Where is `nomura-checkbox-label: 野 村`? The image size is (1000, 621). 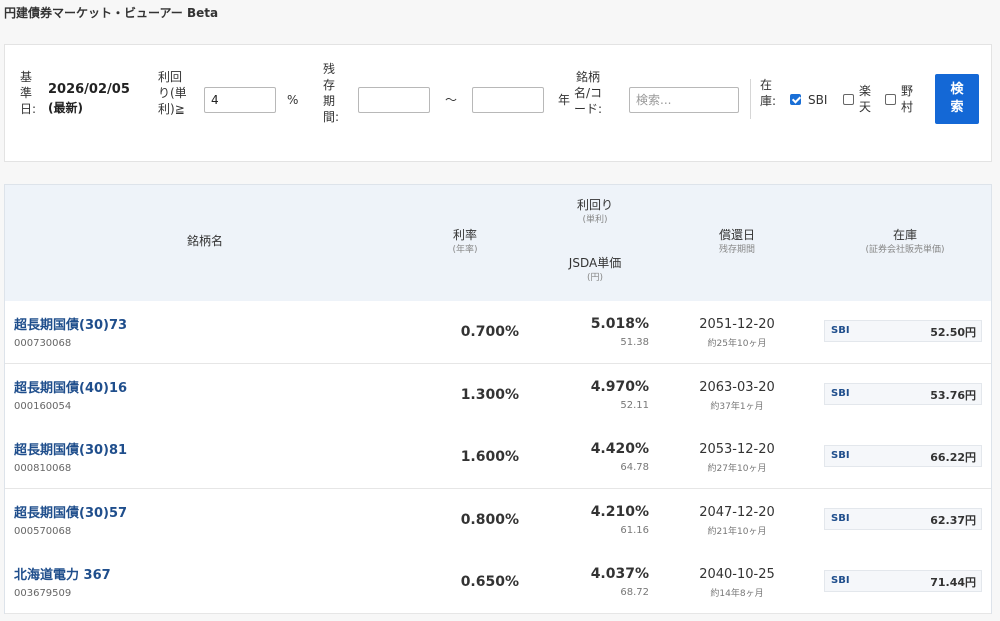
nomura-checkbox-label: 野 村 is located at coordinates (907, 99).